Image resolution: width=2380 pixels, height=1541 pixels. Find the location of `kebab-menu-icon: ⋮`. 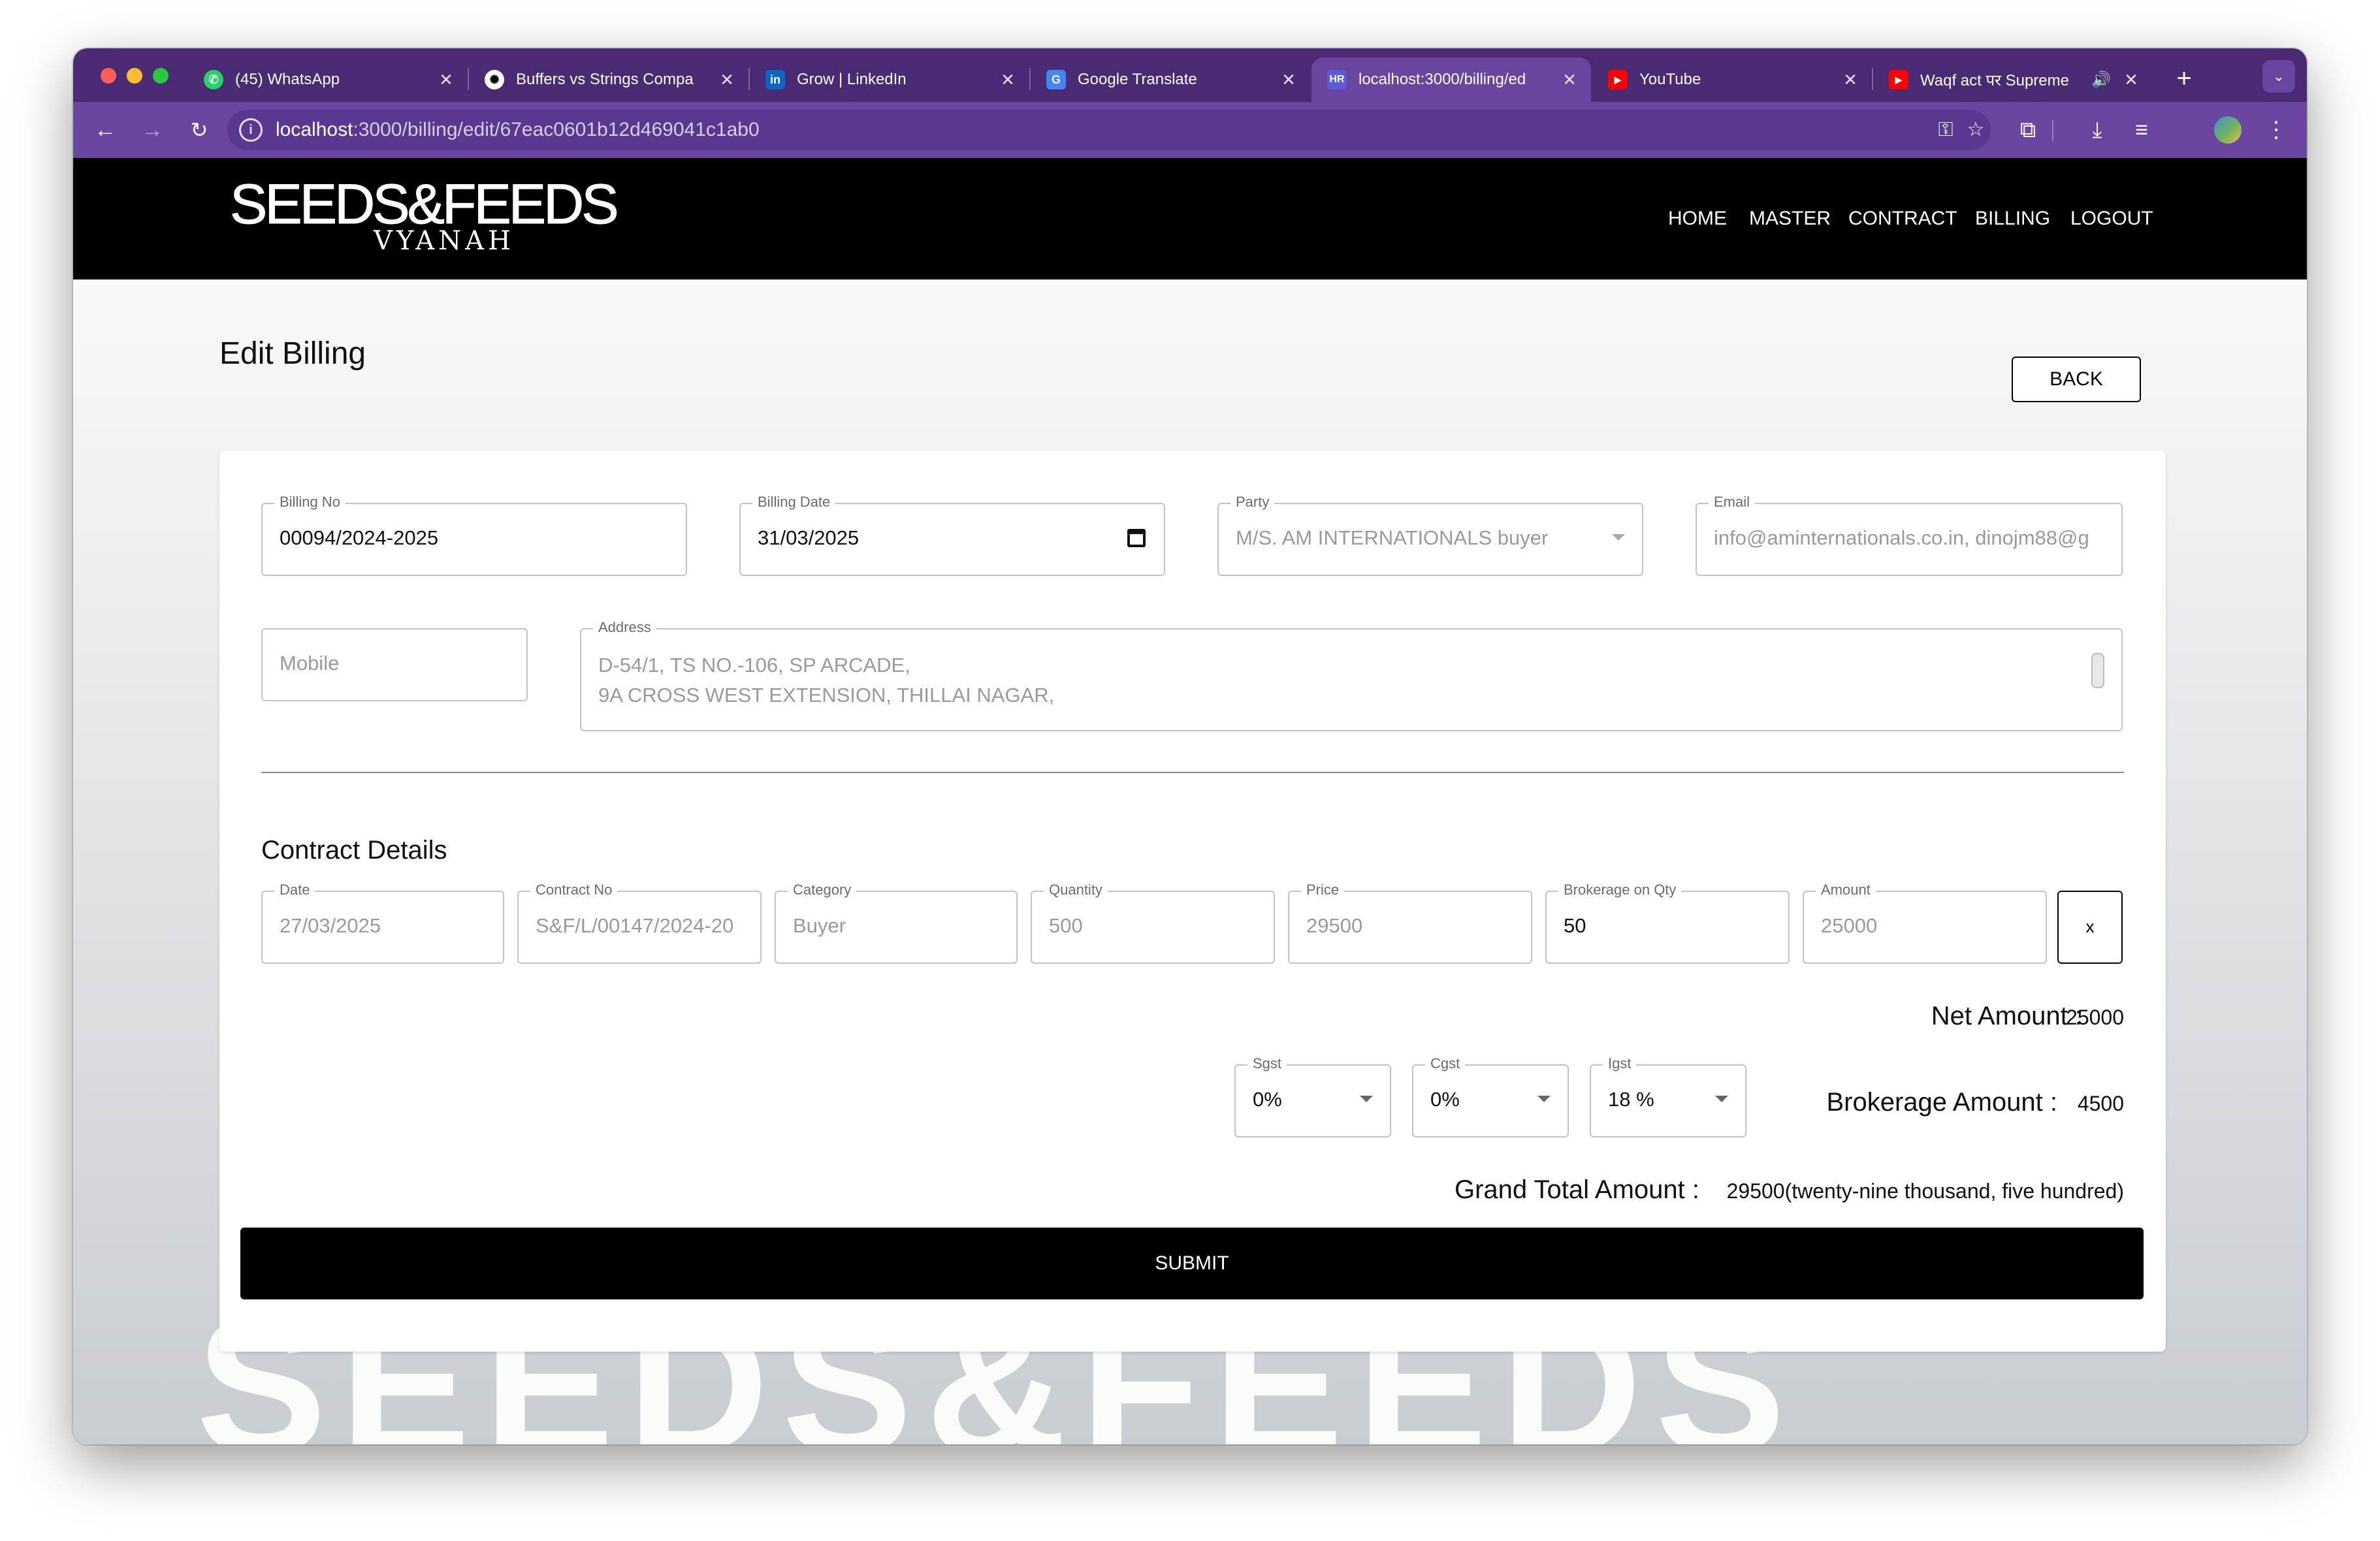

kebab-menu-icon: ⋮ is located at coordinates (2276, 130).